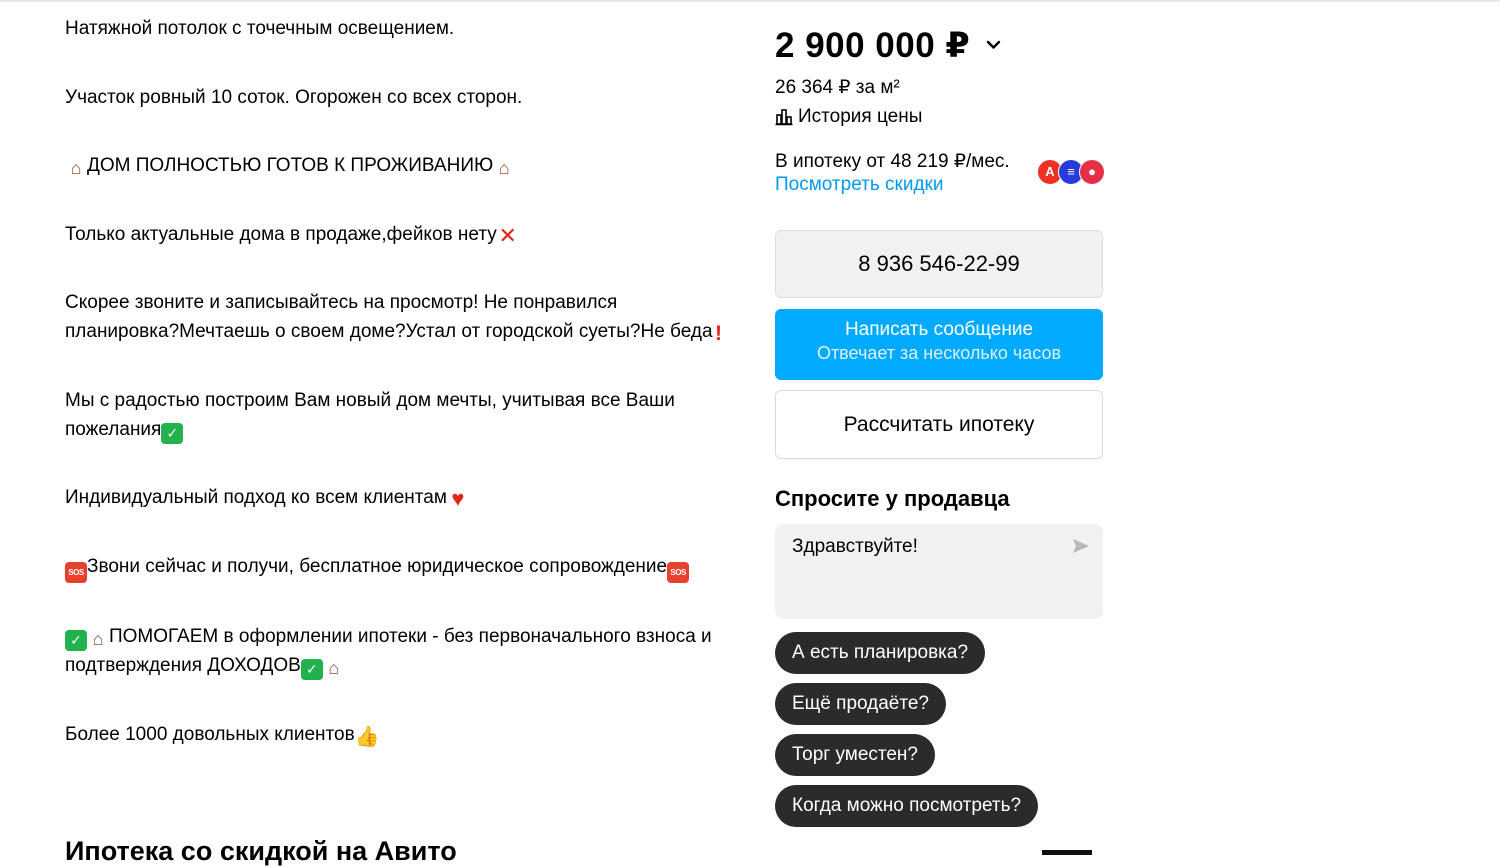 The image size is (1500, 867). What do you see at coordinates (750, 1) in the screenshot?
I see `top-divider` at bounding box center [750, 1].